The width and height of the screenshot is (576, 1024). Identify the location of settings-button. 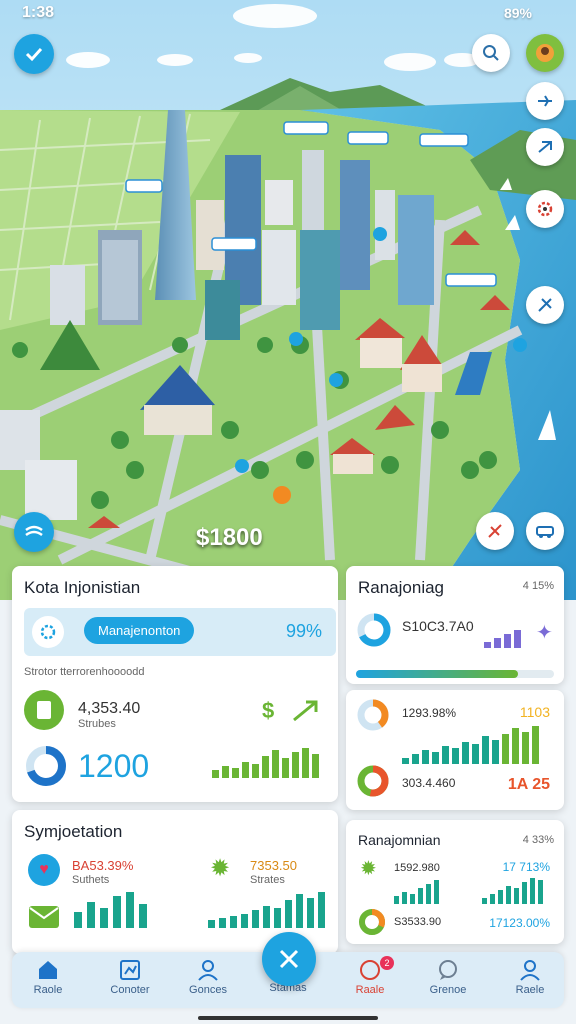
(545, 209).